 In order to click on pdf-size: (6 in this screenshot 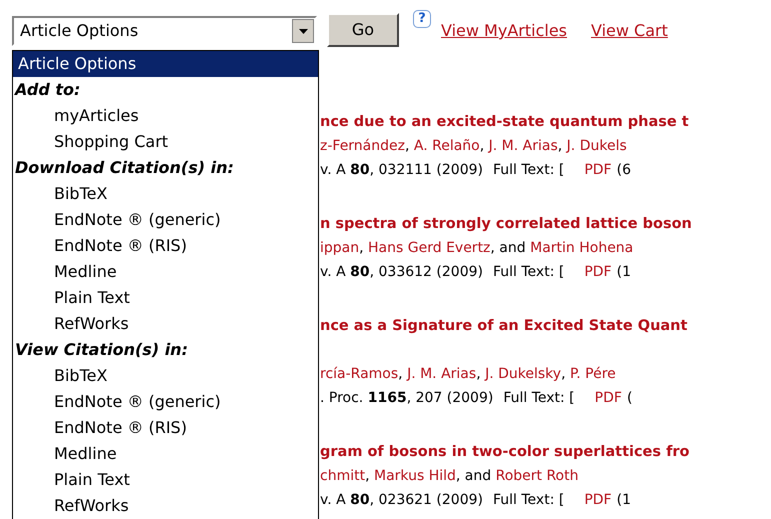, I will do `click(623, 170)`.